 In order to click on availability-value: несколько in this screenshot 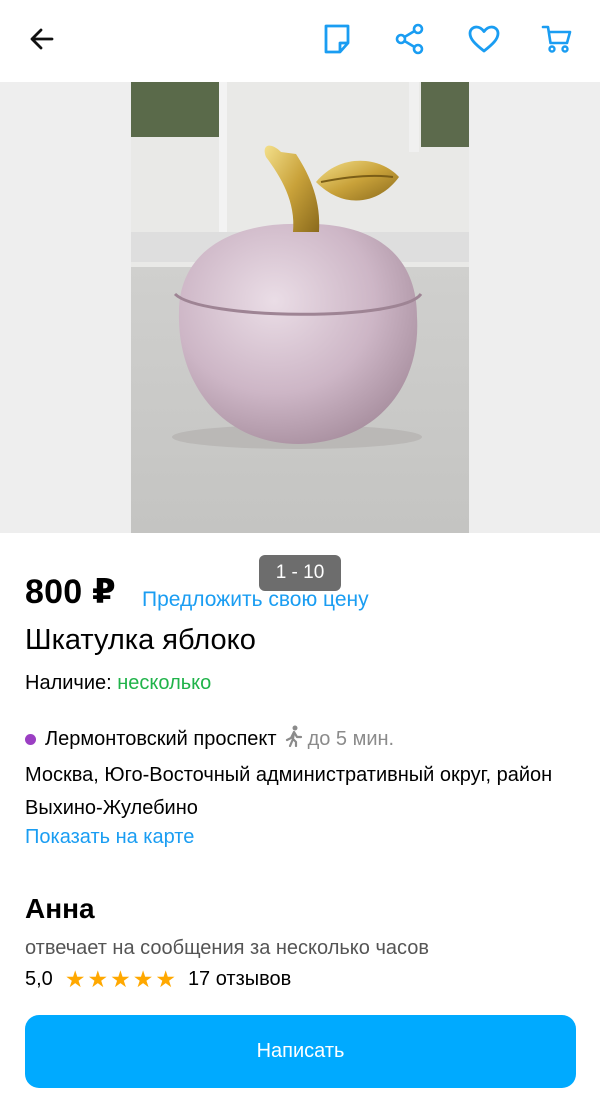, I will do `click(164, 683)`.